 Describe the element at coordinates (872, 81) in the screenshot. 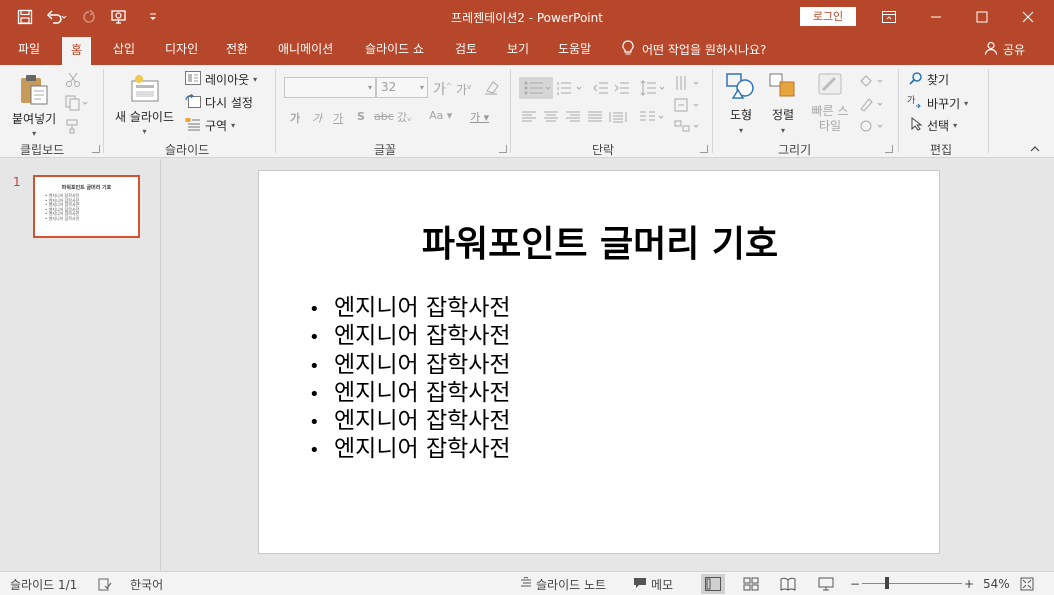

I see `shape-fill-icon` at that location.